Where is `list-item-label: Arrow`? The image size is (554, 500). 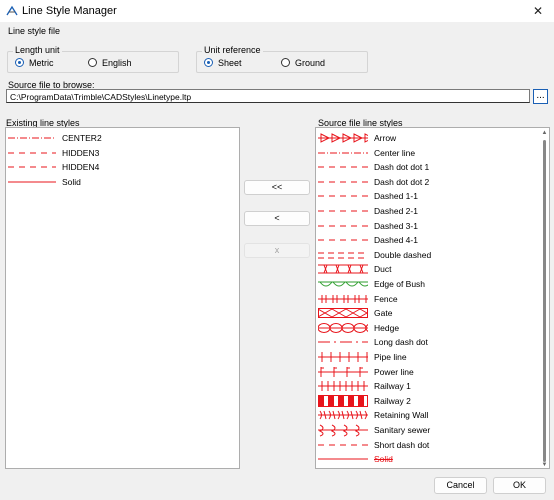 list-item-label: Arrow is located at coordinates (385, 138).